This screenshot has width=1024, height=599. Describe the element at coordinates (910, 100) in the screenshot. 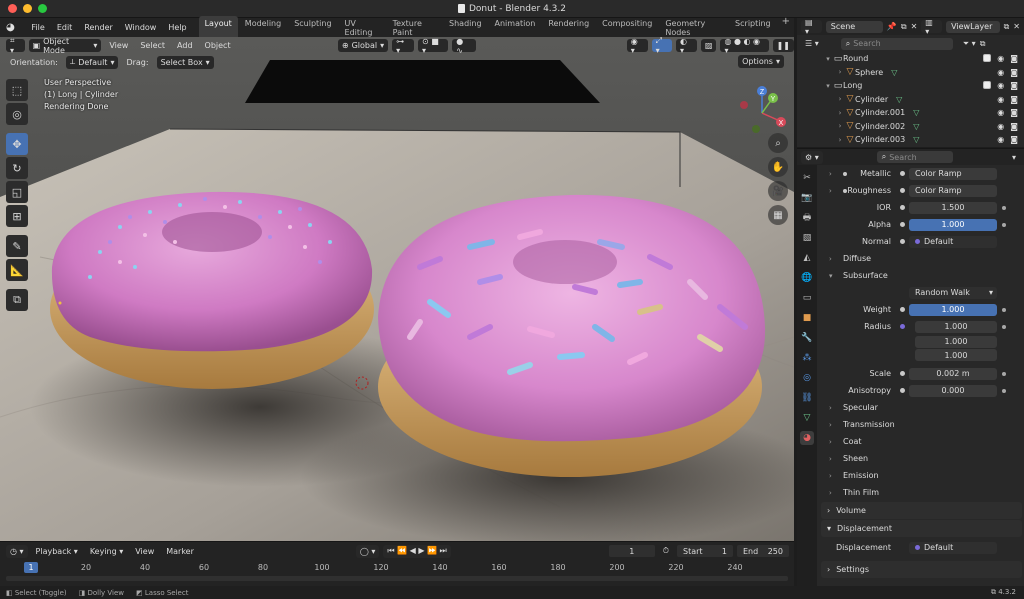

I see `outliner-row-cylinder: › ▽ Cylinder ▽ ◉ ◙` at that location.